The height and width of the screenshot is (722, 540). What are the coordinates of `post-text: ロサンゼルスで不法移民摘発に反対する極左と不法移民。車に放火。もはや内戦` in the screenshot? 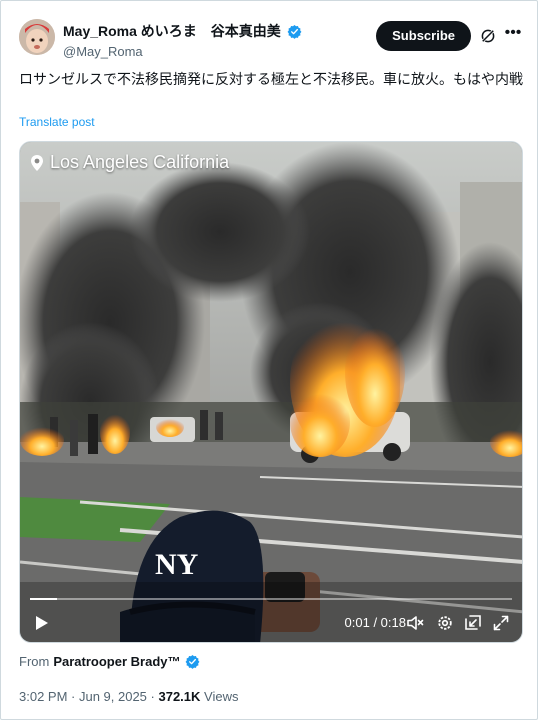 It's located at (271, 79).